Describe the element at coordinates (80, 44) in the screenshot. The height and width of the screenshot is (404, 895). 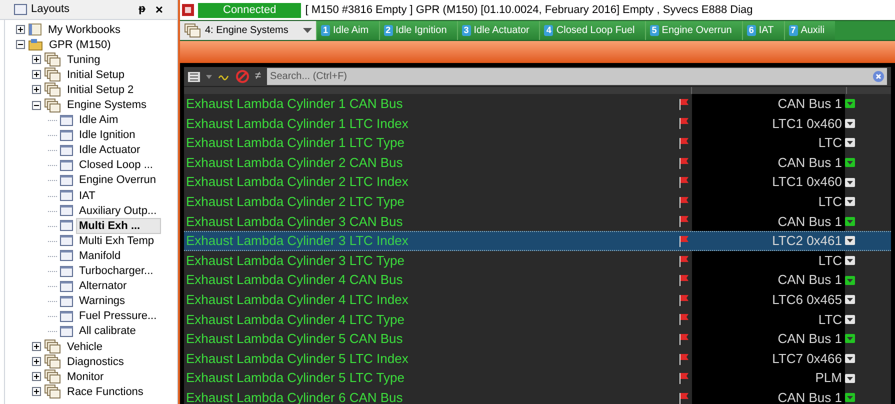
I see `tree-item: GPR (M150)` at that location.